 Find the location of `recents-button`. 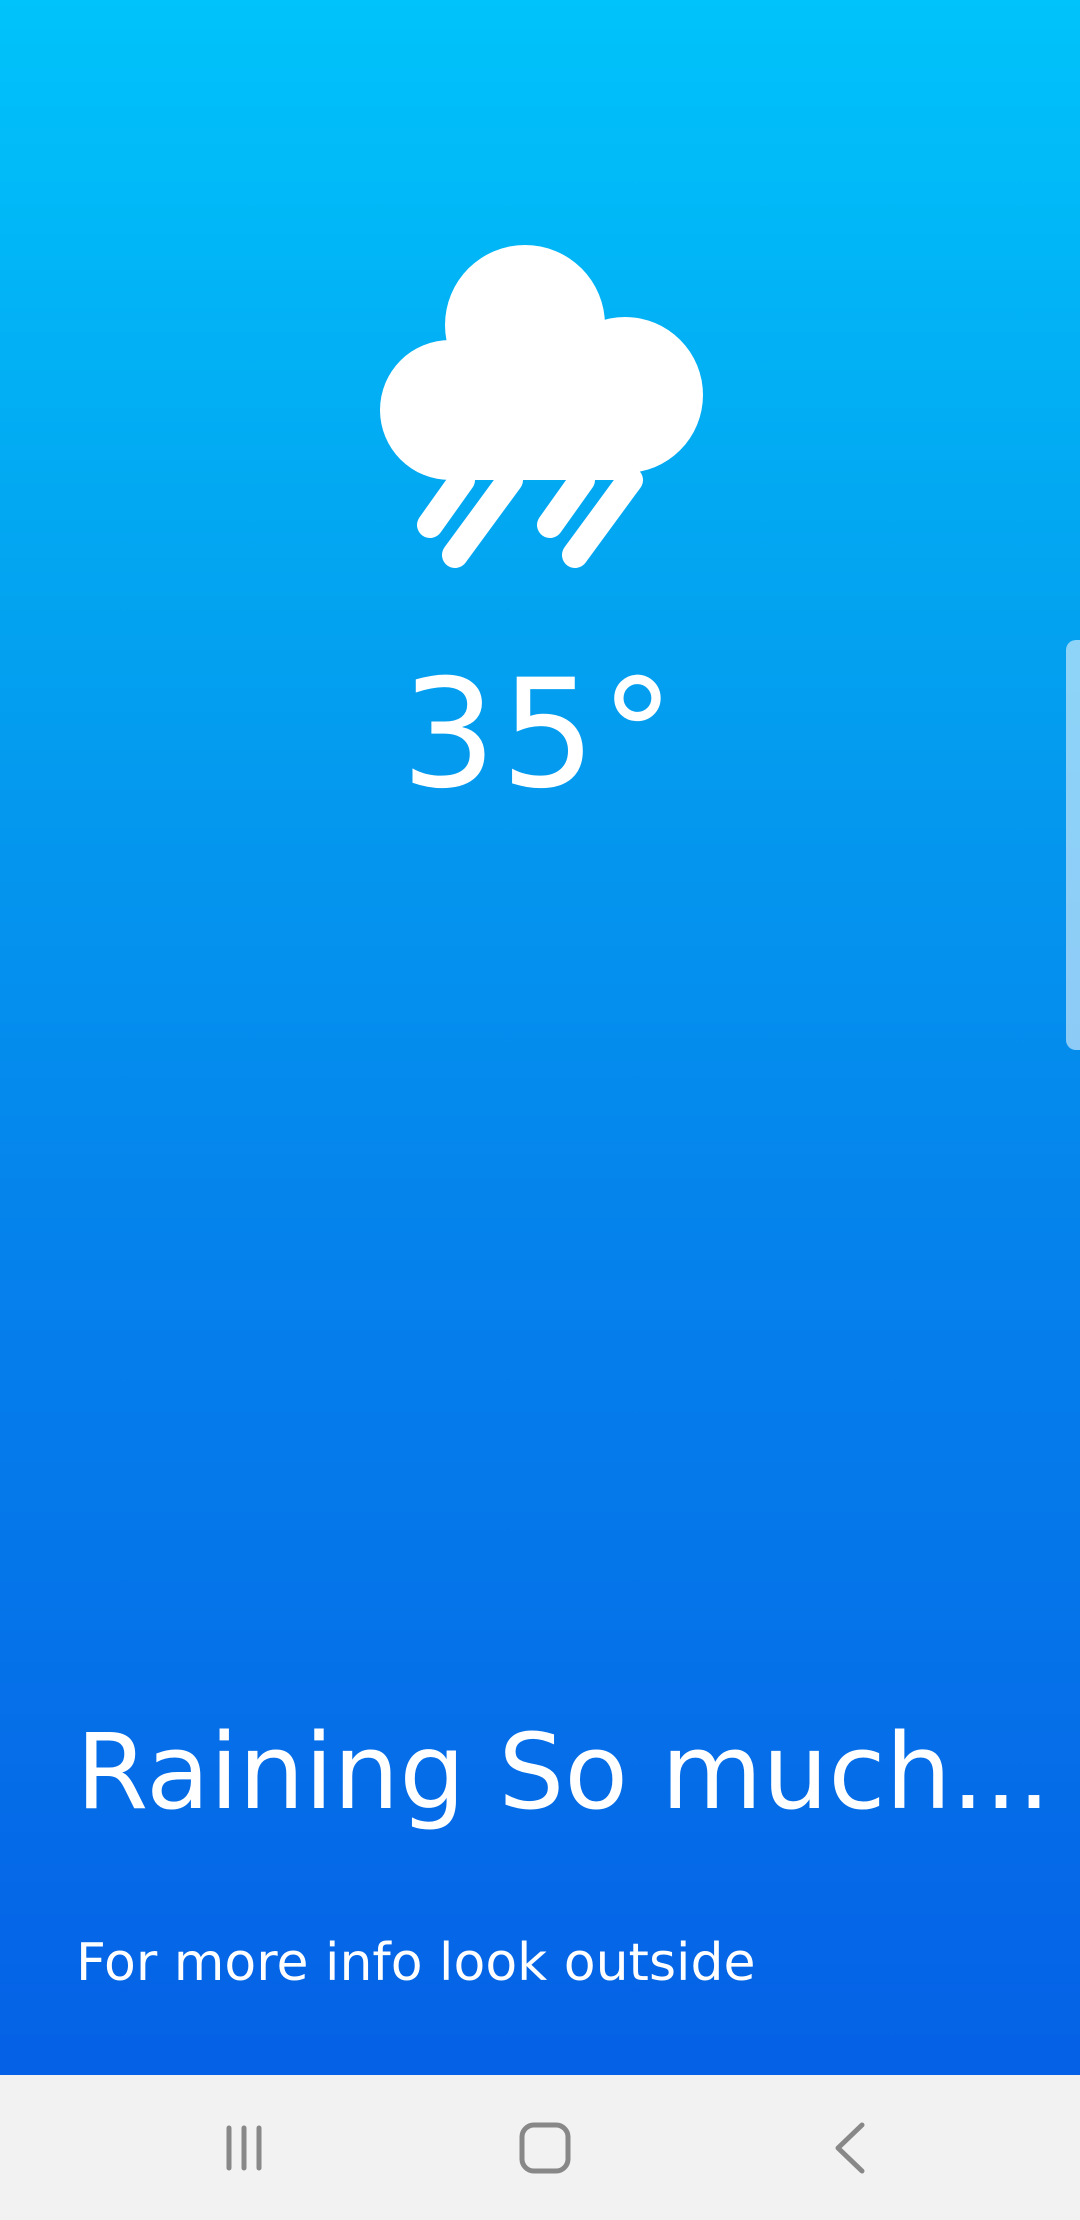

recents-button is located at coordinates (244, 2147).